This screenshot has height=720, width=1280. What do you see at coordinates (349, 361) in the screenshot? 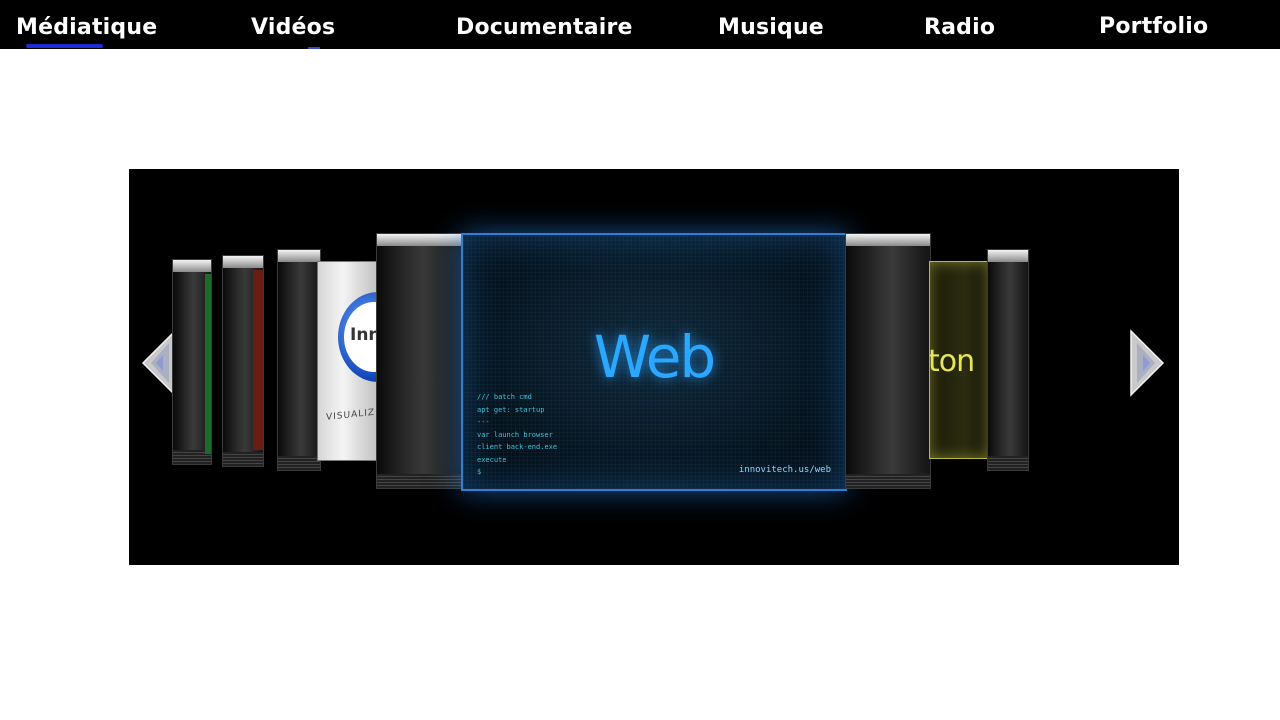
I see `carousel-card-innovitech: Inno VISUALIZE` at bounding box center [349, 361].